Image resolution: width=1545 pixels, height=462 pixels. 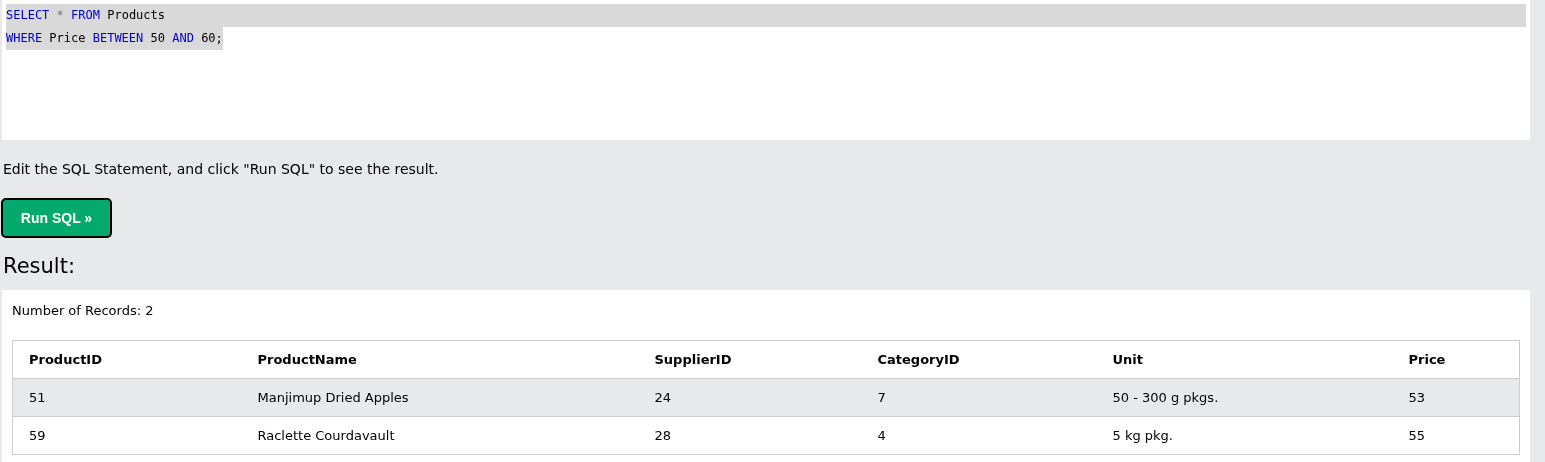 I want to click on column-header: Price, so click(x=1456, y=359).